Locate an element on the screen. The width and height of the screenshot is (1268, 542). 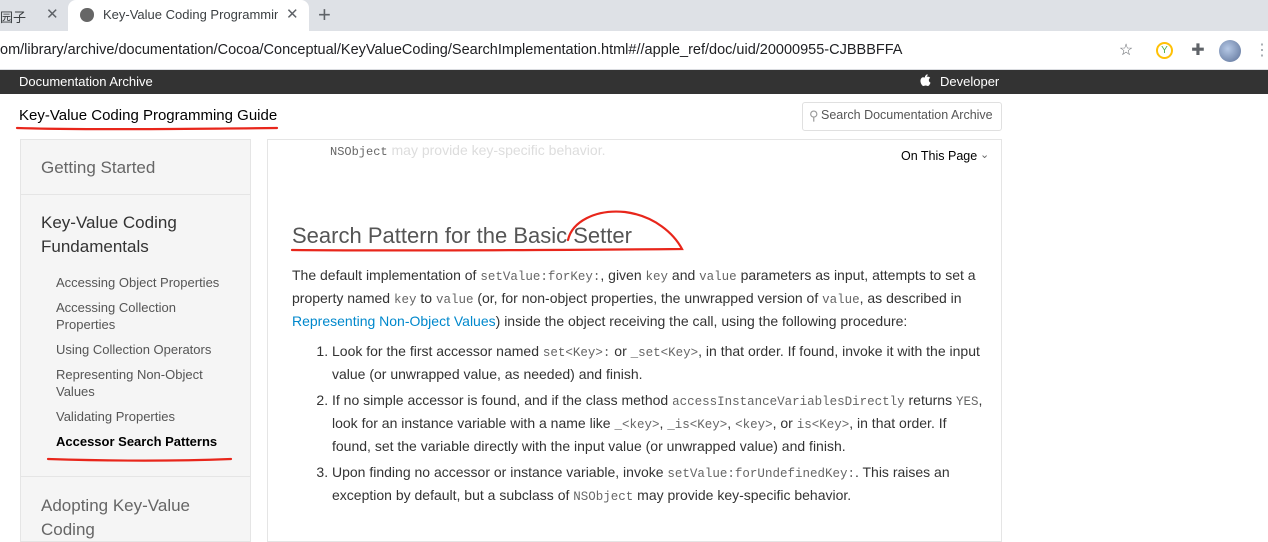
sidebar-section-kvc-fundamentals: Key-Value Coding Fundamentals is located at coordinates (141, 235).